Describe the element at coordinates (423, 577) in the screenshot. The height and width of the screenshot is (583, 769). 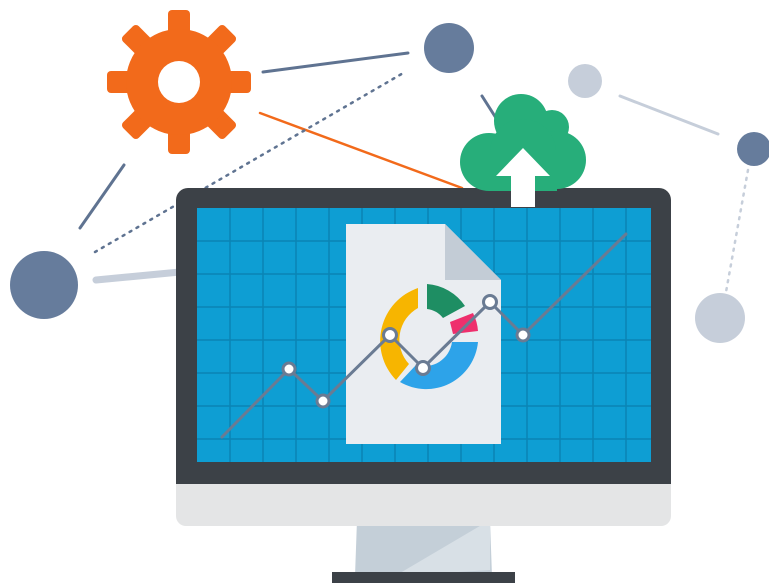
I see `monitor-stand-base` at that location.